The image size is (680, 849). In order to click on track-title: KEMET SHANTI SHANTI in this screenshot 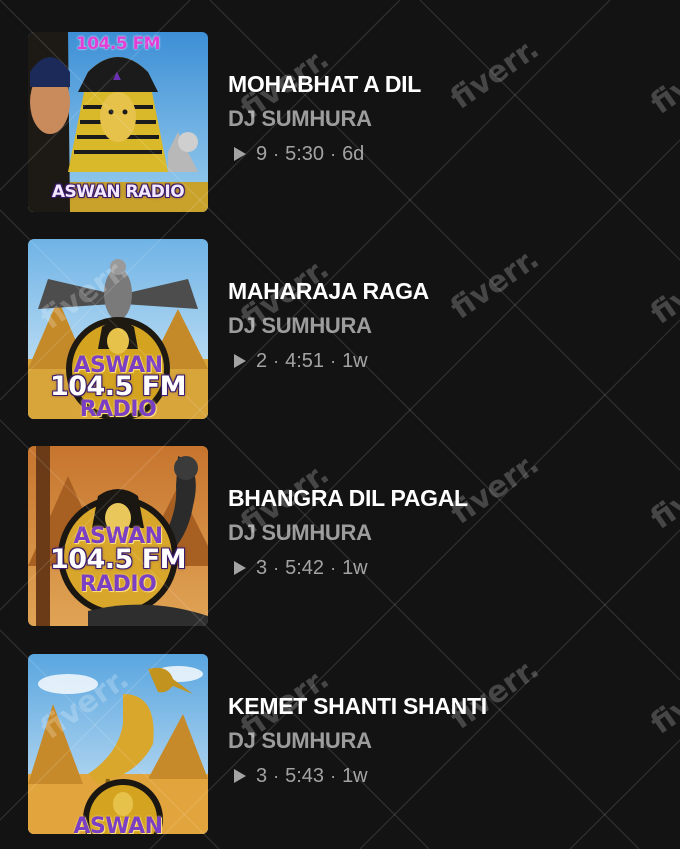, I will do `click(443, 706)`.